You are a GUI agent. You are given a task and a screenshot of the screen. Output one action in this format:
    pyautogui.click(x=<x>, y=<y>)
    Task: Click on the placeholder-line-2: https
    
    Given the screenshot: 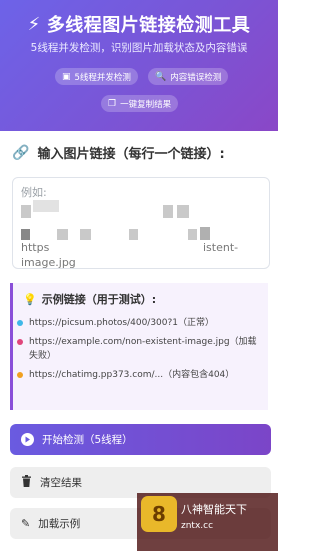 What is the action you would take?
    pyautogui.click(x=35, y=247)
    